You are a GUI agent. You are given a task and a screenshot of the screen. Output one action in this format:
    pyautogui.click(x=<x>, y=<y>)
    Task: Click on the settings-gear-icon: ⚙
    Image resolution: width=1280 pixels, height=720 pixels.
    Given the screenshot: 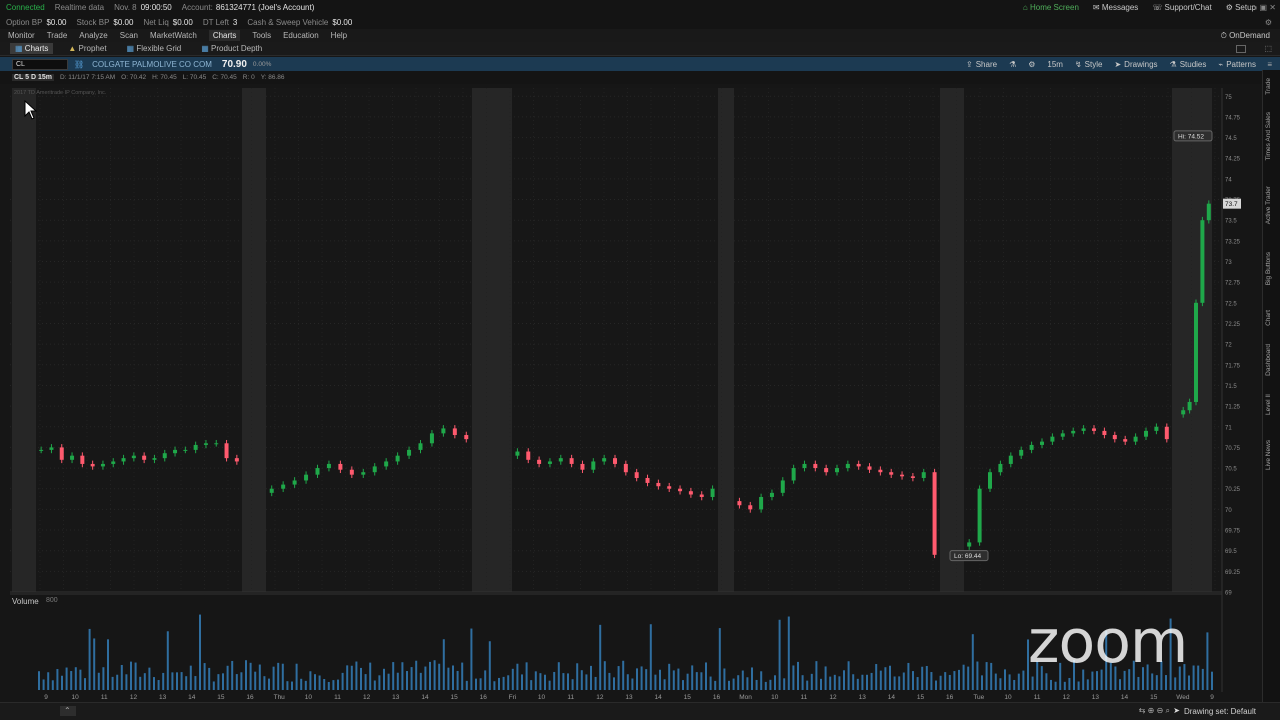 What is the action you would take?
    pyautogui.click(x=1268, y=22)
    